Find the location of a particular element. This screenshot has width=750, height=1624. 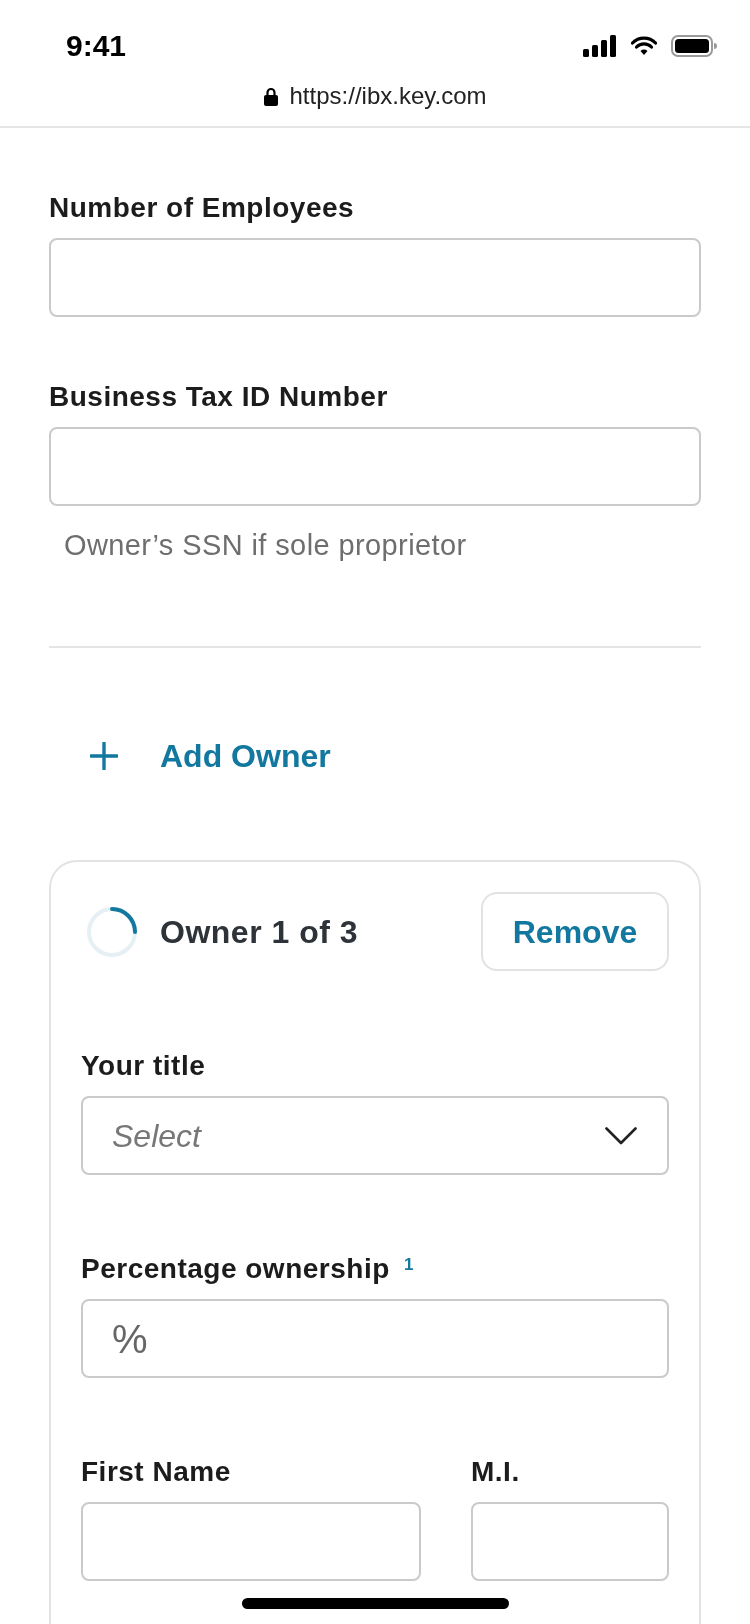

chevron-down-icon is located at coordinates (621, 1135).